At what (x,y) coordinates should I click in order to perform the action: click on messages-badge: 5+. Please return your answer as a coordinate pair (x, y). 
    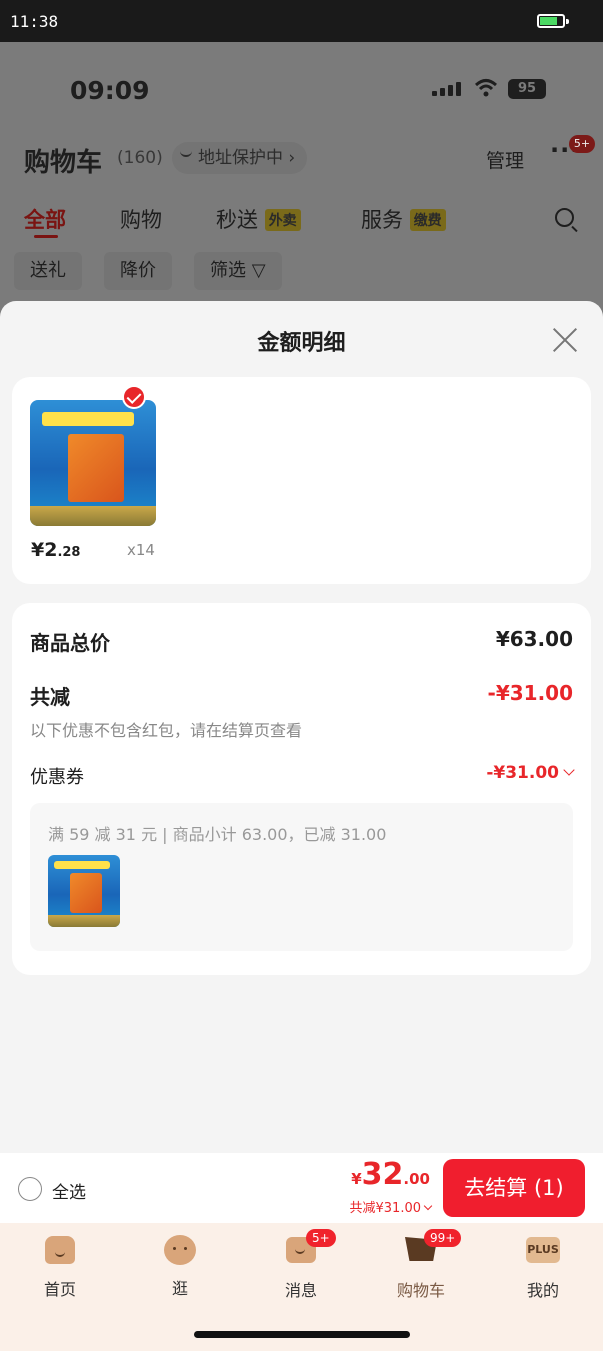
    Looking at the image, I should click on (321, 1238).